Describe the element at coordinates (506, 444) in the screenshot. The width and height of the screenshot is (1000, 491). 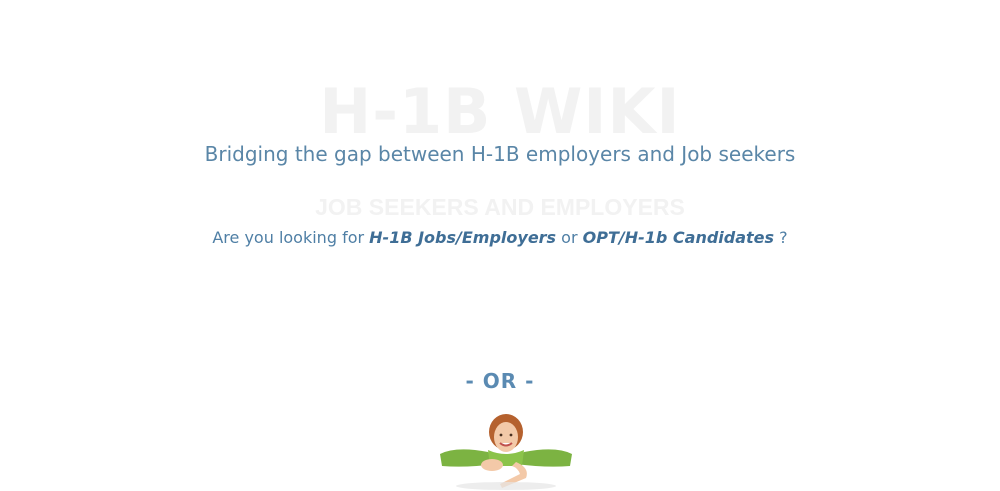
I see `mascot-smile` at that location.